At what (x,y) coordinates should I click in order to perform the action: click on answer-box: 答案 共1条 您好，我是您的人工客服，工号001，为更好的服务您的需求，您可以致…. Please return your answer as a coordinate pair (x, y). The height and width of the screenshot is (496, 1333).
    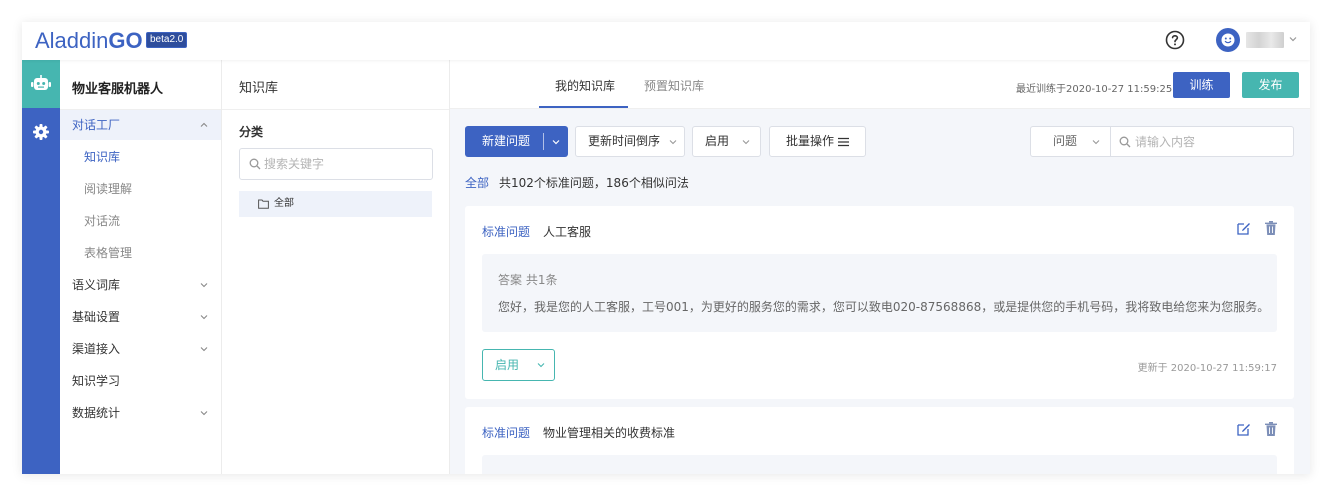
    Looking at the image, I should click on (879, 293).